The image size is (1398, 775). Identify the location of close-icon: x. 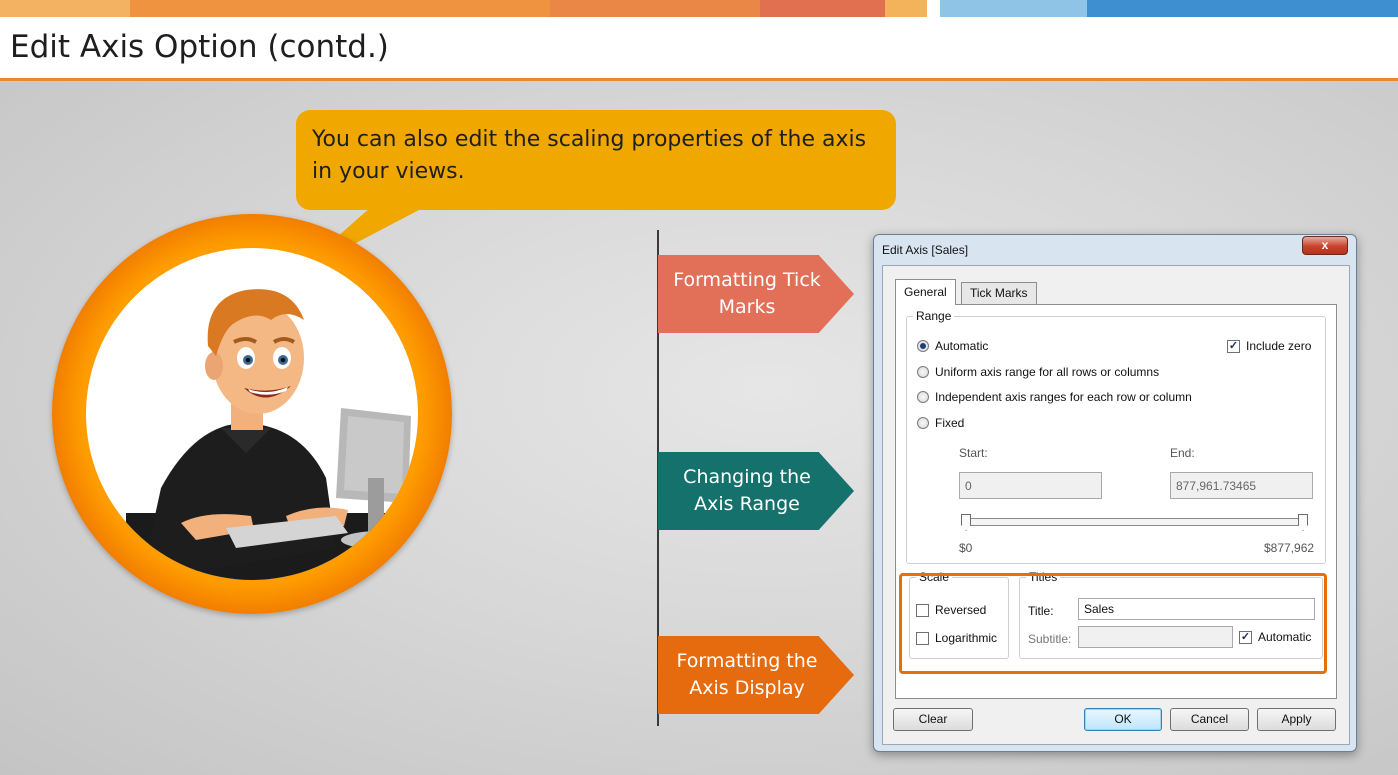
(1325, 245).